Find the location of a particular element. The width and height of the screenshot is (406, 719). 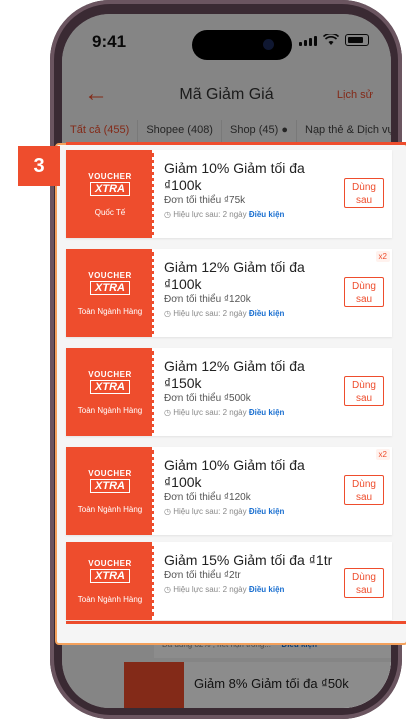

history-link: Lịch sử is located at coordinates (355, 95).